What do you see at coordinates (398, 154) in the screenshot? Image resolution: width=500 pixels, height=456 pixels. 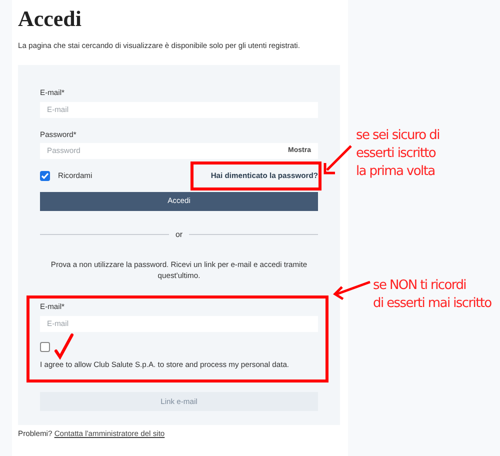 I see `annotation-text: se sei sicuro di esserti iscritto la prima volta` at bounding box center [398, 154].